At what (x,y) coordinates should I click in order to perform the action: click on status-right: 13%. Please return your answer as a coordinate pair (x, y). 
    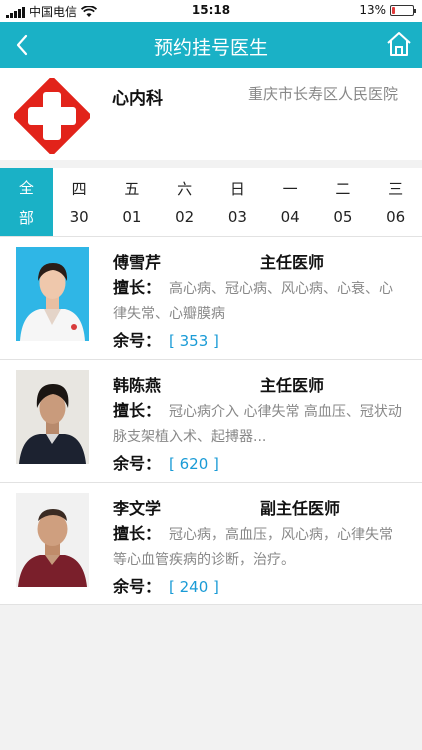
    Looking at the image, I should click on (387, 10).